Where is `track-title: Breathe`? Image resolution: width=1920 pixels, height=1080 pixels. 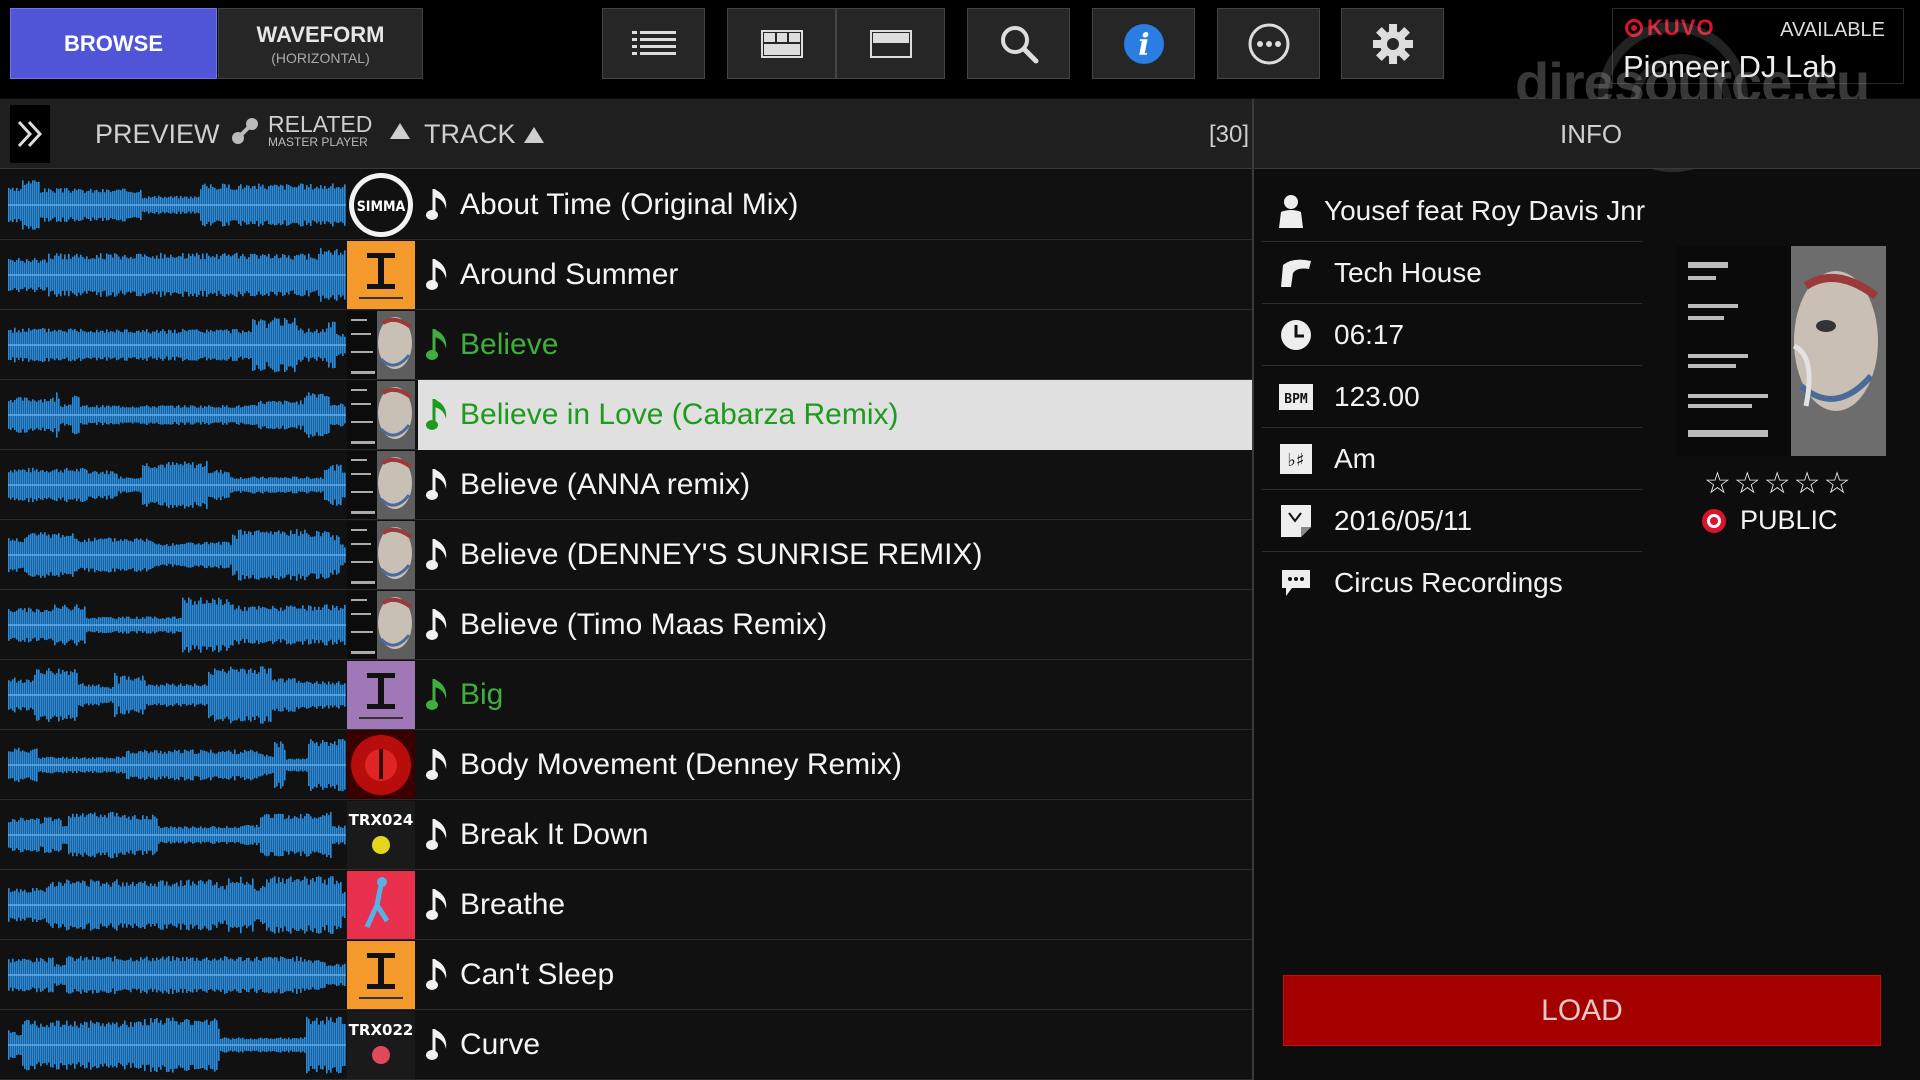 track-title: Breathe is located at coordinates (513, 904).